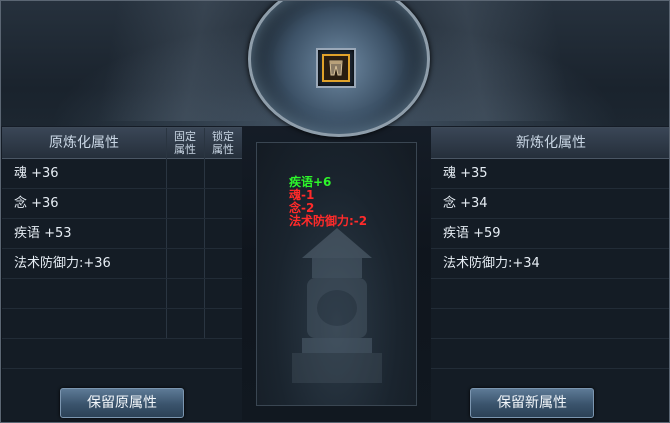 The image size is (670, 423). Describe the element at coordinates (550, 264) in the screenshot. I see `attribute-row: 法术防御力:+34` at that location.